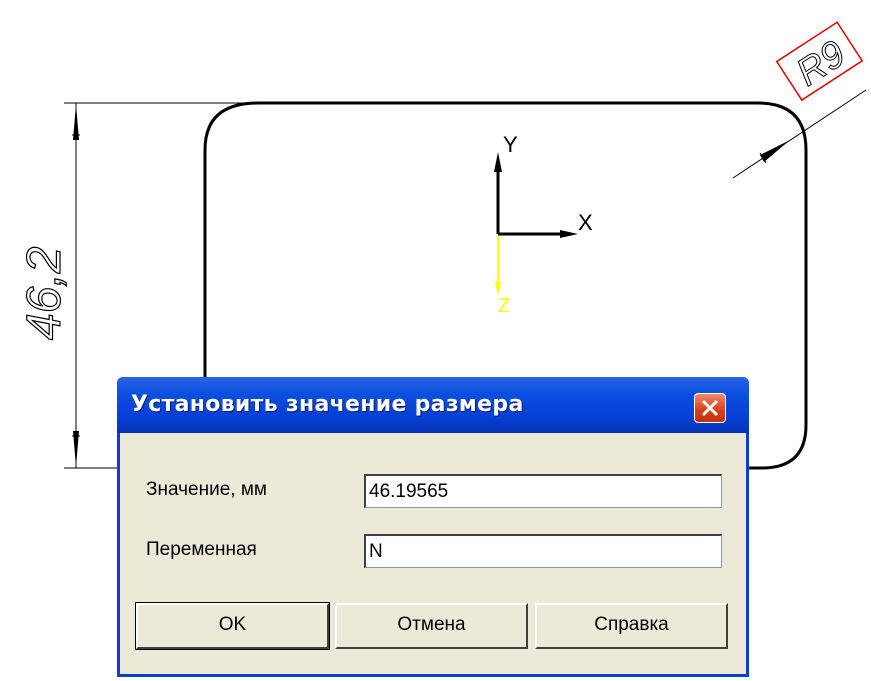 The height and width of the screenshot is (681, 871). Describe the element at coordinates (585, 222) in the screenshot. I see `x-axis-label: X` at that location.